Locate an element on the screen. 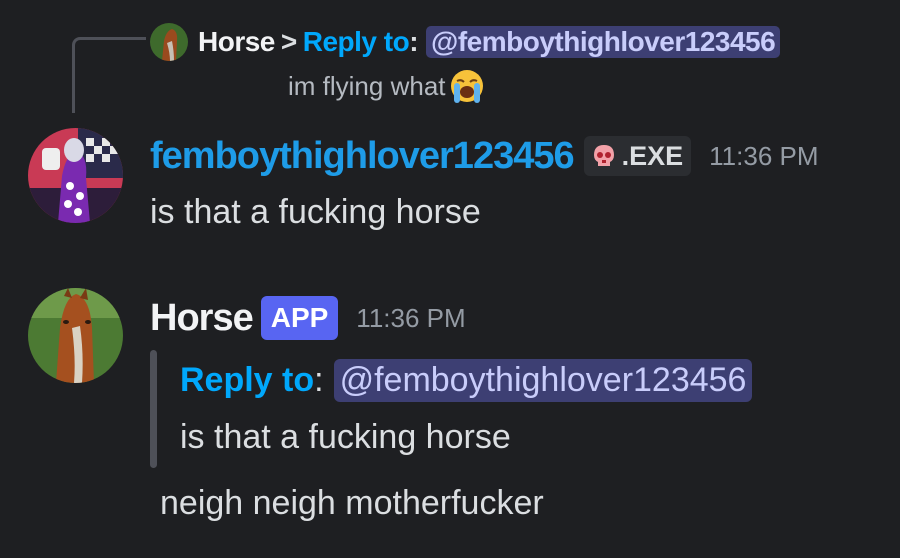 Image resolution: width=900 pixels, height=558 pixels. message1-text: is that a fucking horse is located at coordinates (315, 212).